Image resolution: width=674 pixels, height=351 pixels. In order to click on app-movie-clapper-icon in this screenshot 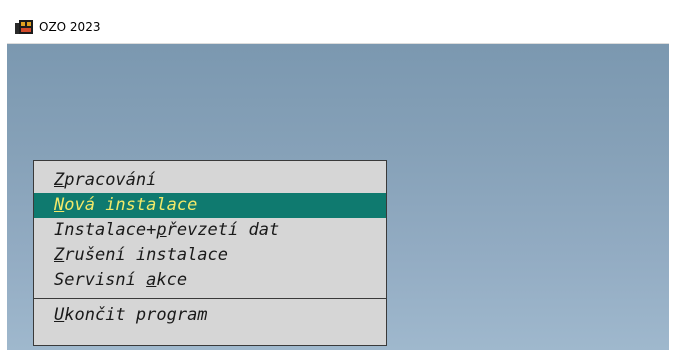, I will do `click(24, 26)`.